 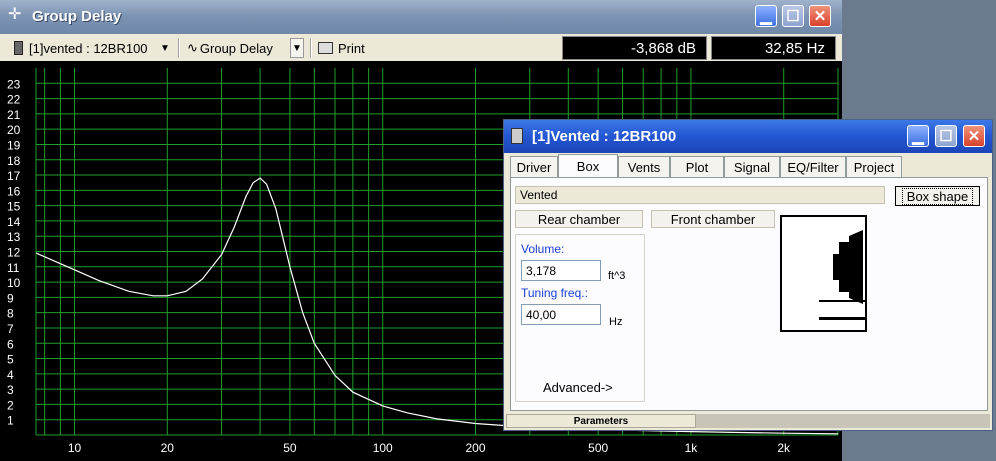 I want to click on y-tick-label: 18, so click(x=14, y=161).